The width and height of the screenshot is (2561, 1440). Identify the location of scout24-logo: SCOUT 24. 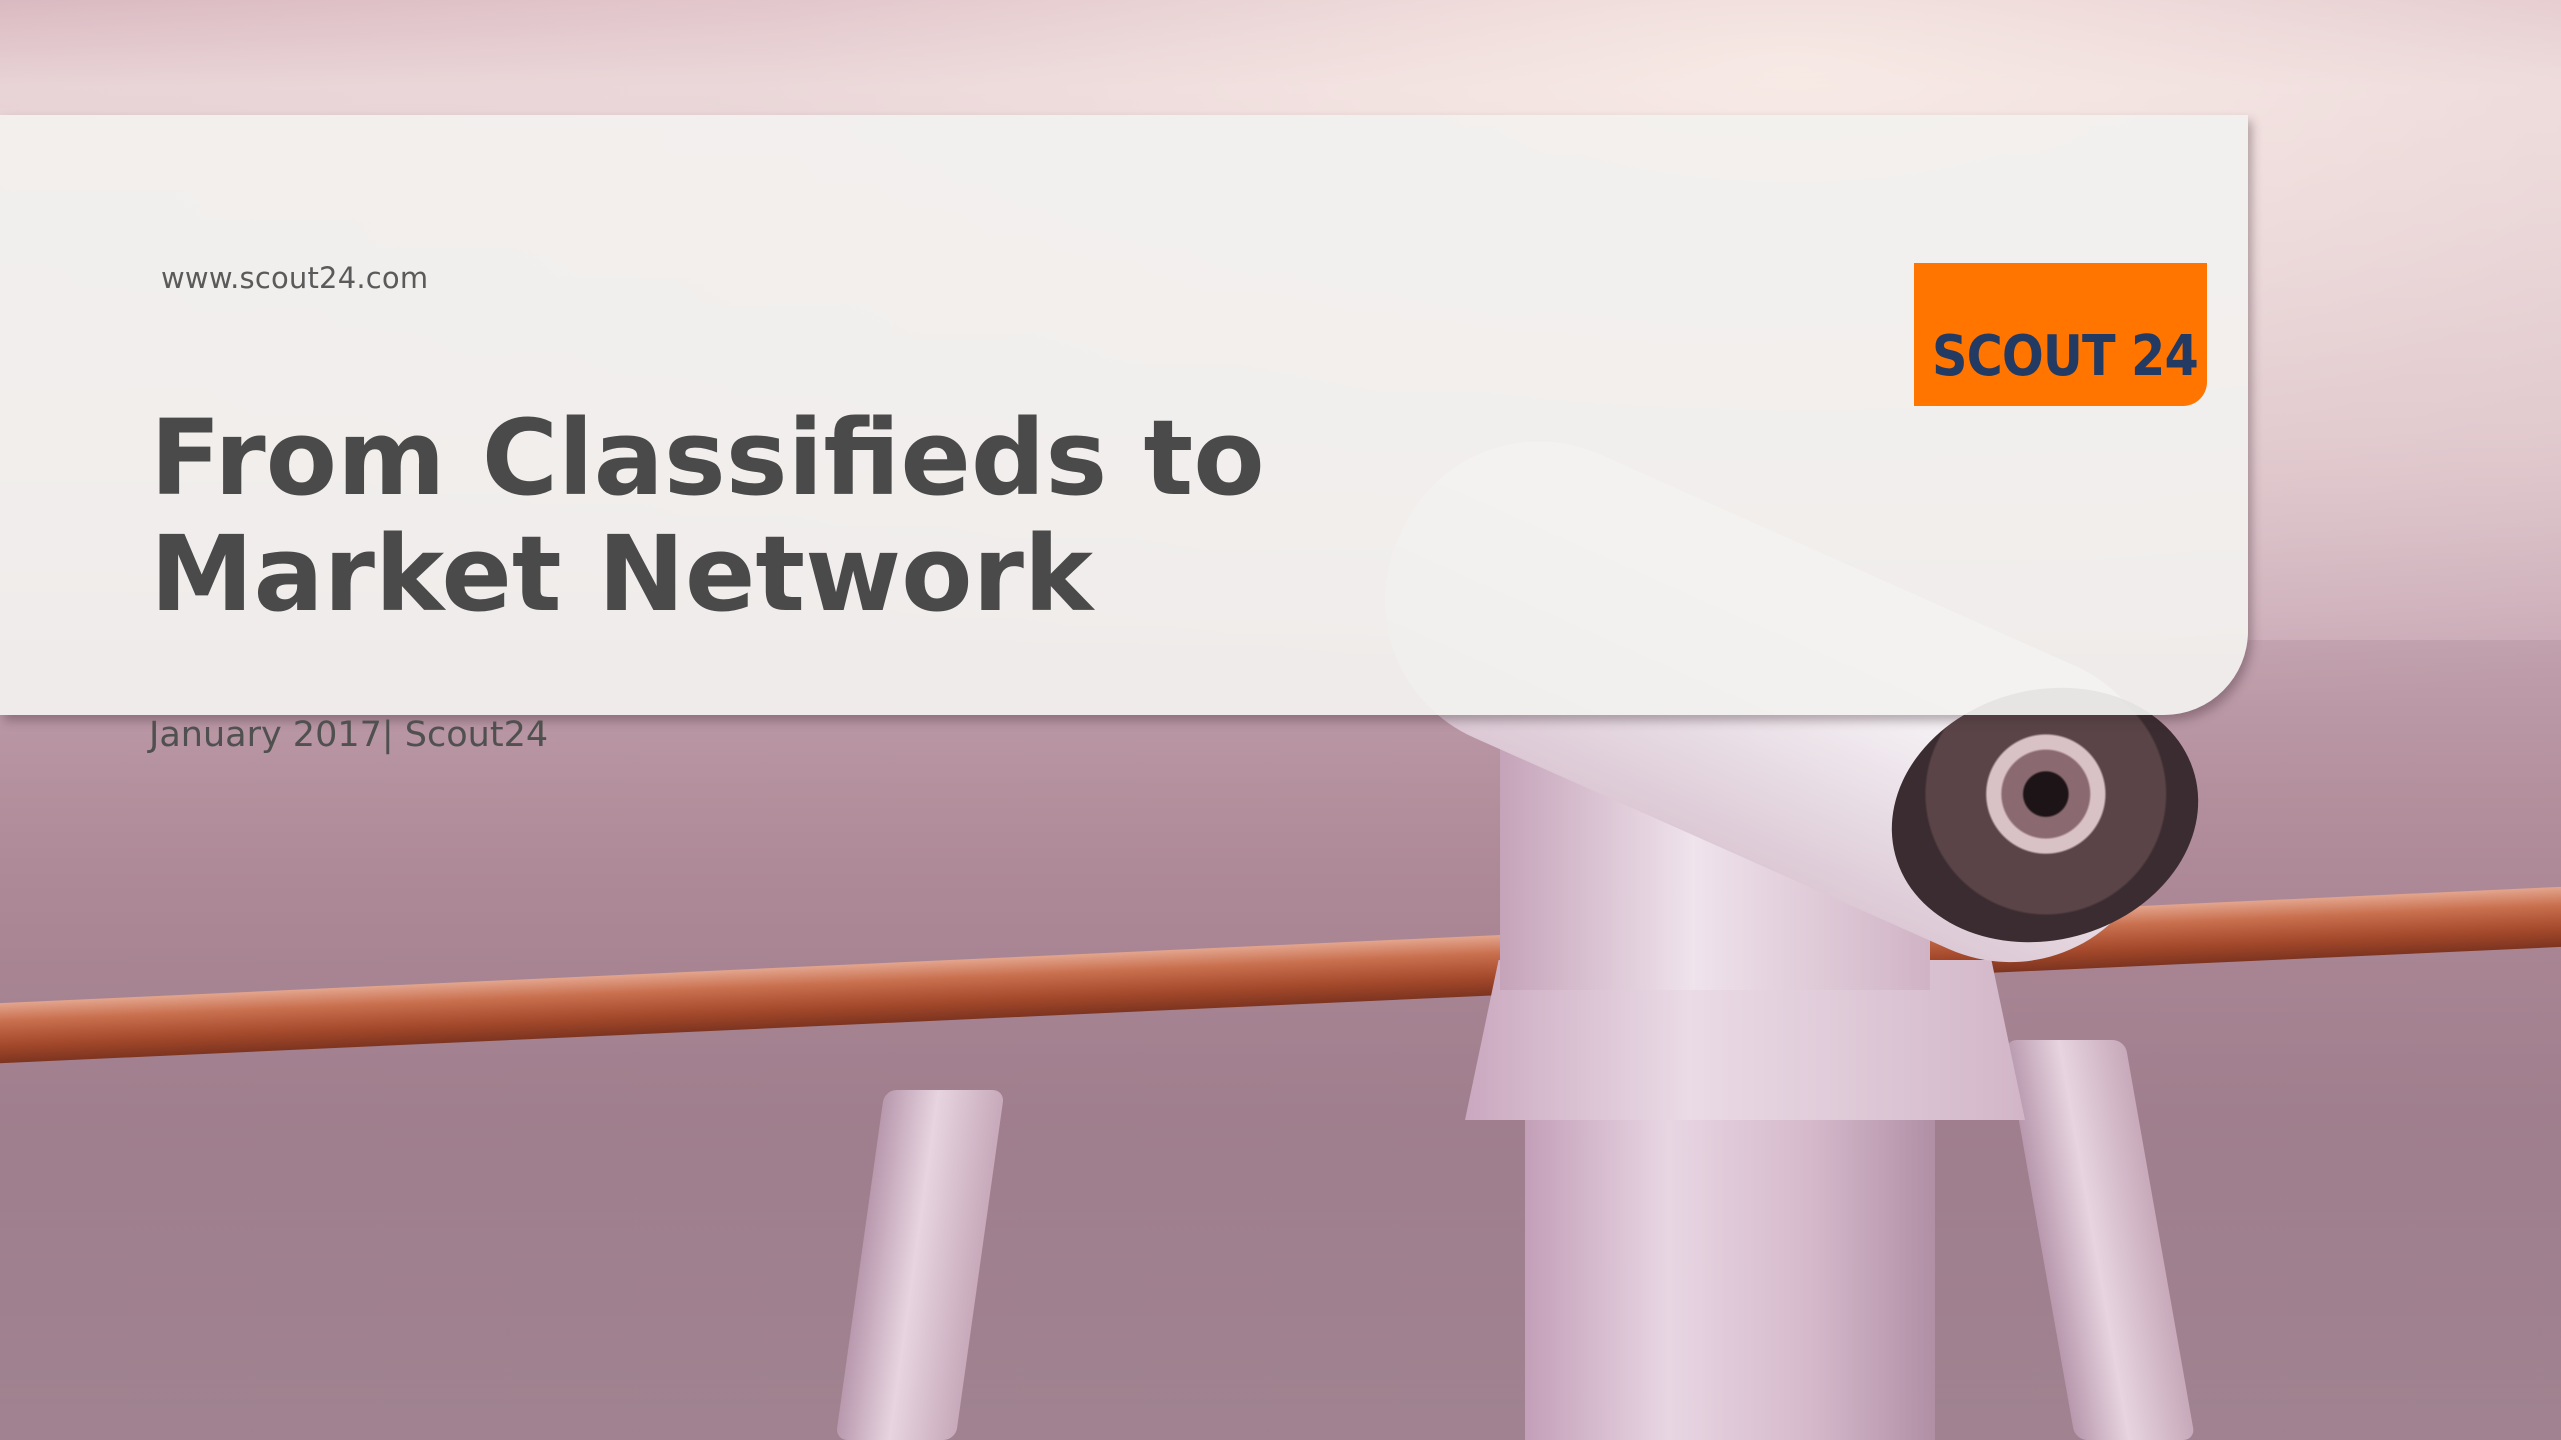
(2060, 334).